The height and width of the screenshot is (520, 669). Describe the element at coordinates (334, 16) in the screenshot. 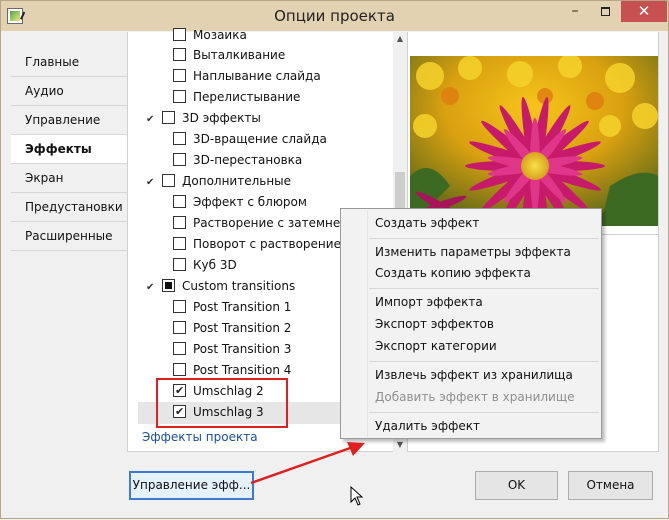

I see `title-bar: Опции проекта – ✕` at that location.